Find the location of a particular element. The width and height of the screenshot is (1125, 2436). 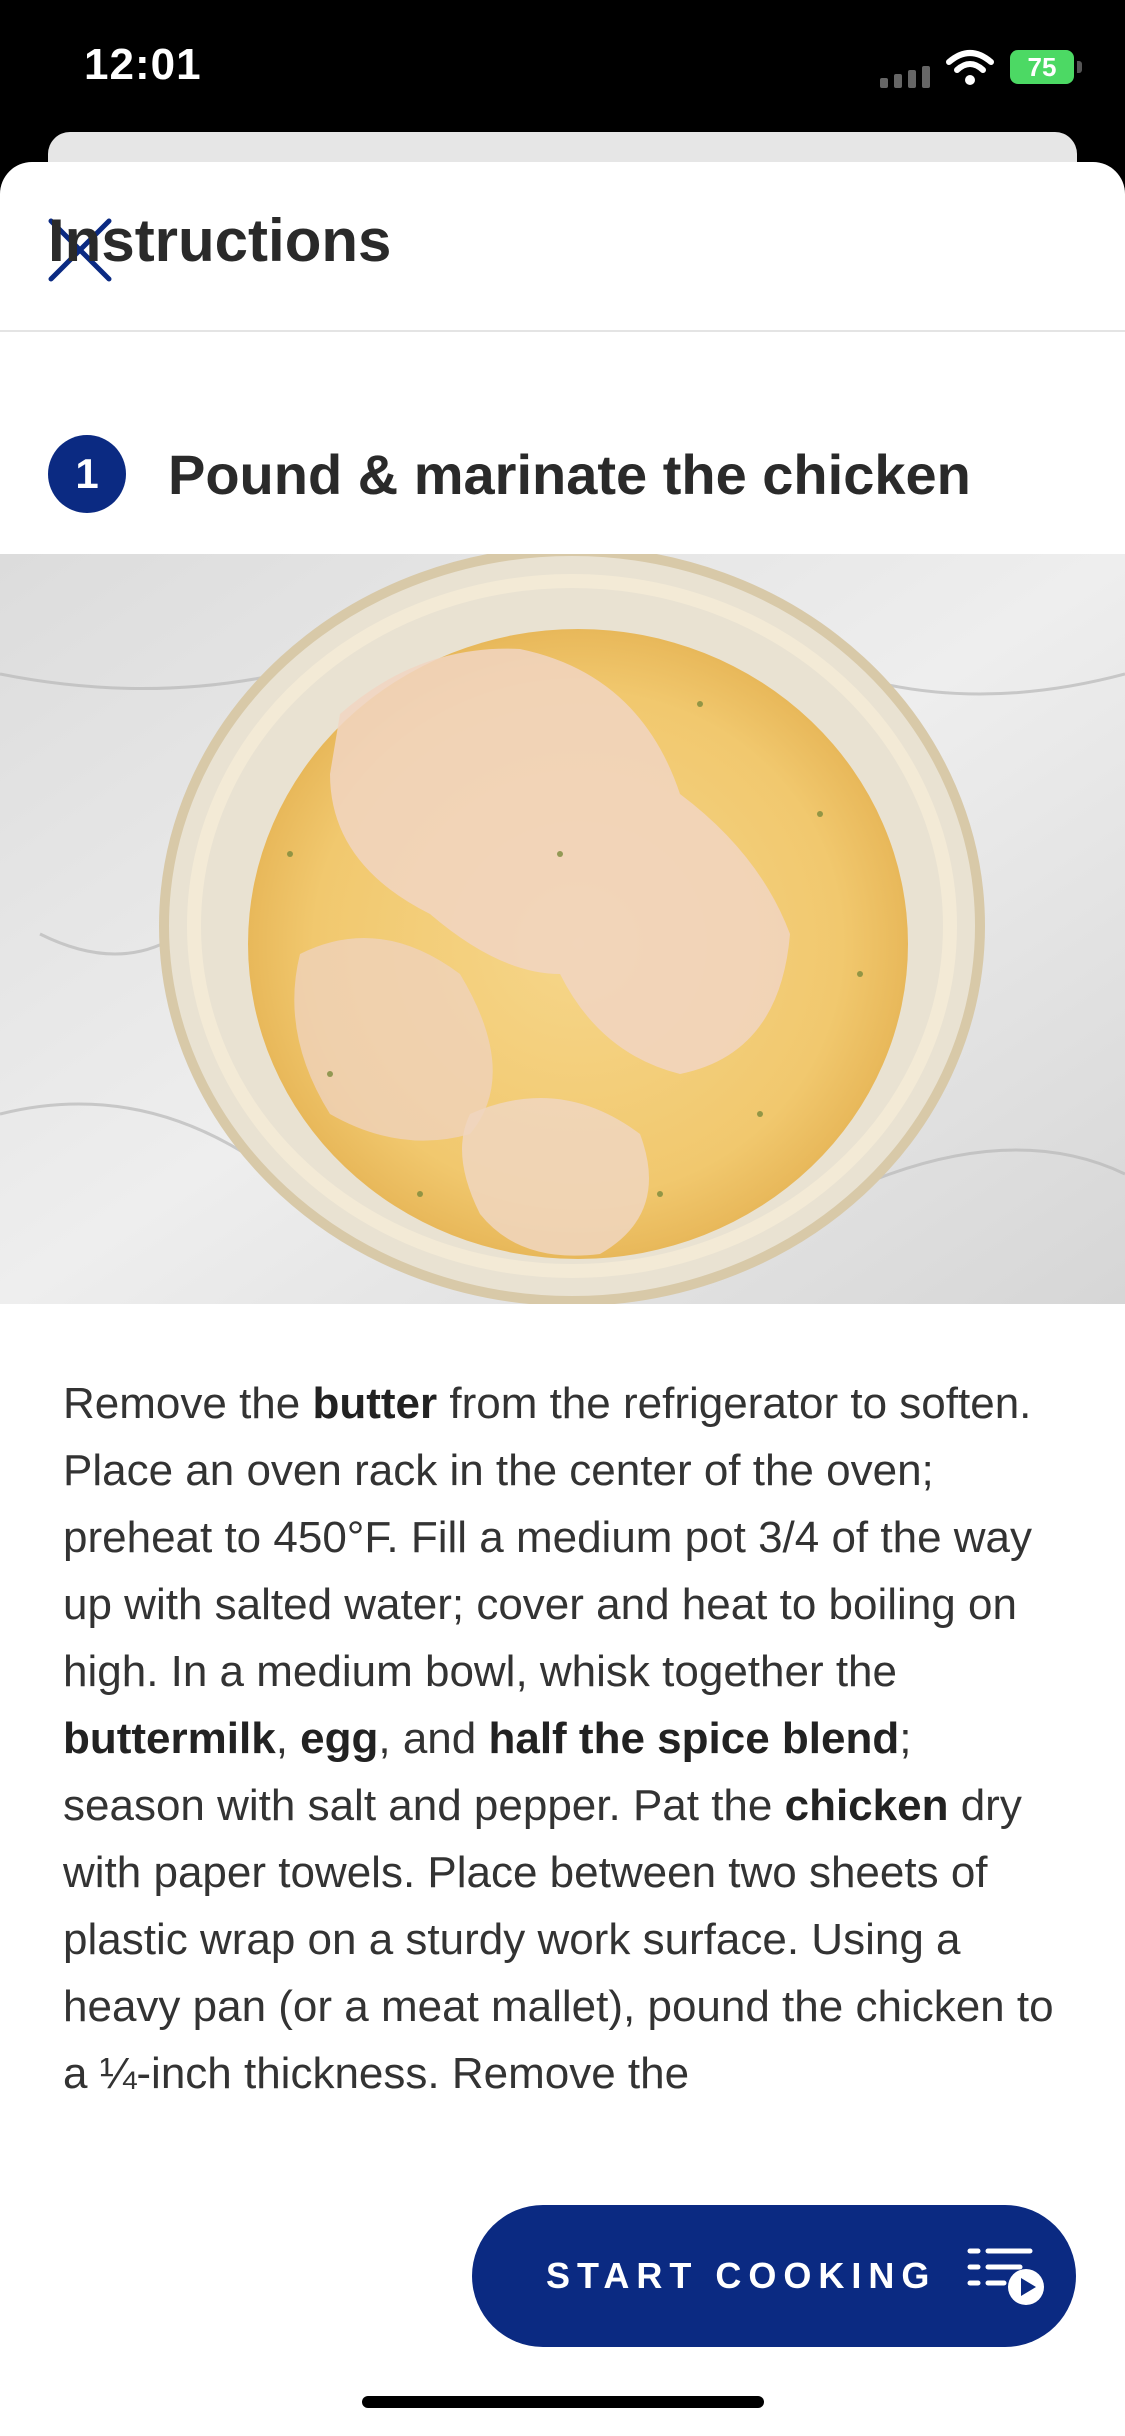

ingredient-highlight: egg is located at coordinates (339, 1738).